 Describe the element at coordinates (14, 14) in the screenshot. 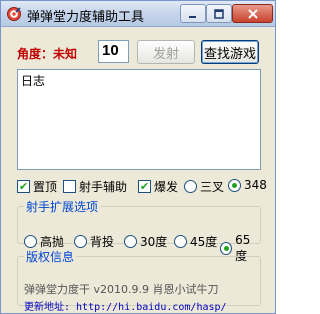

I see `target-icon` at that location.